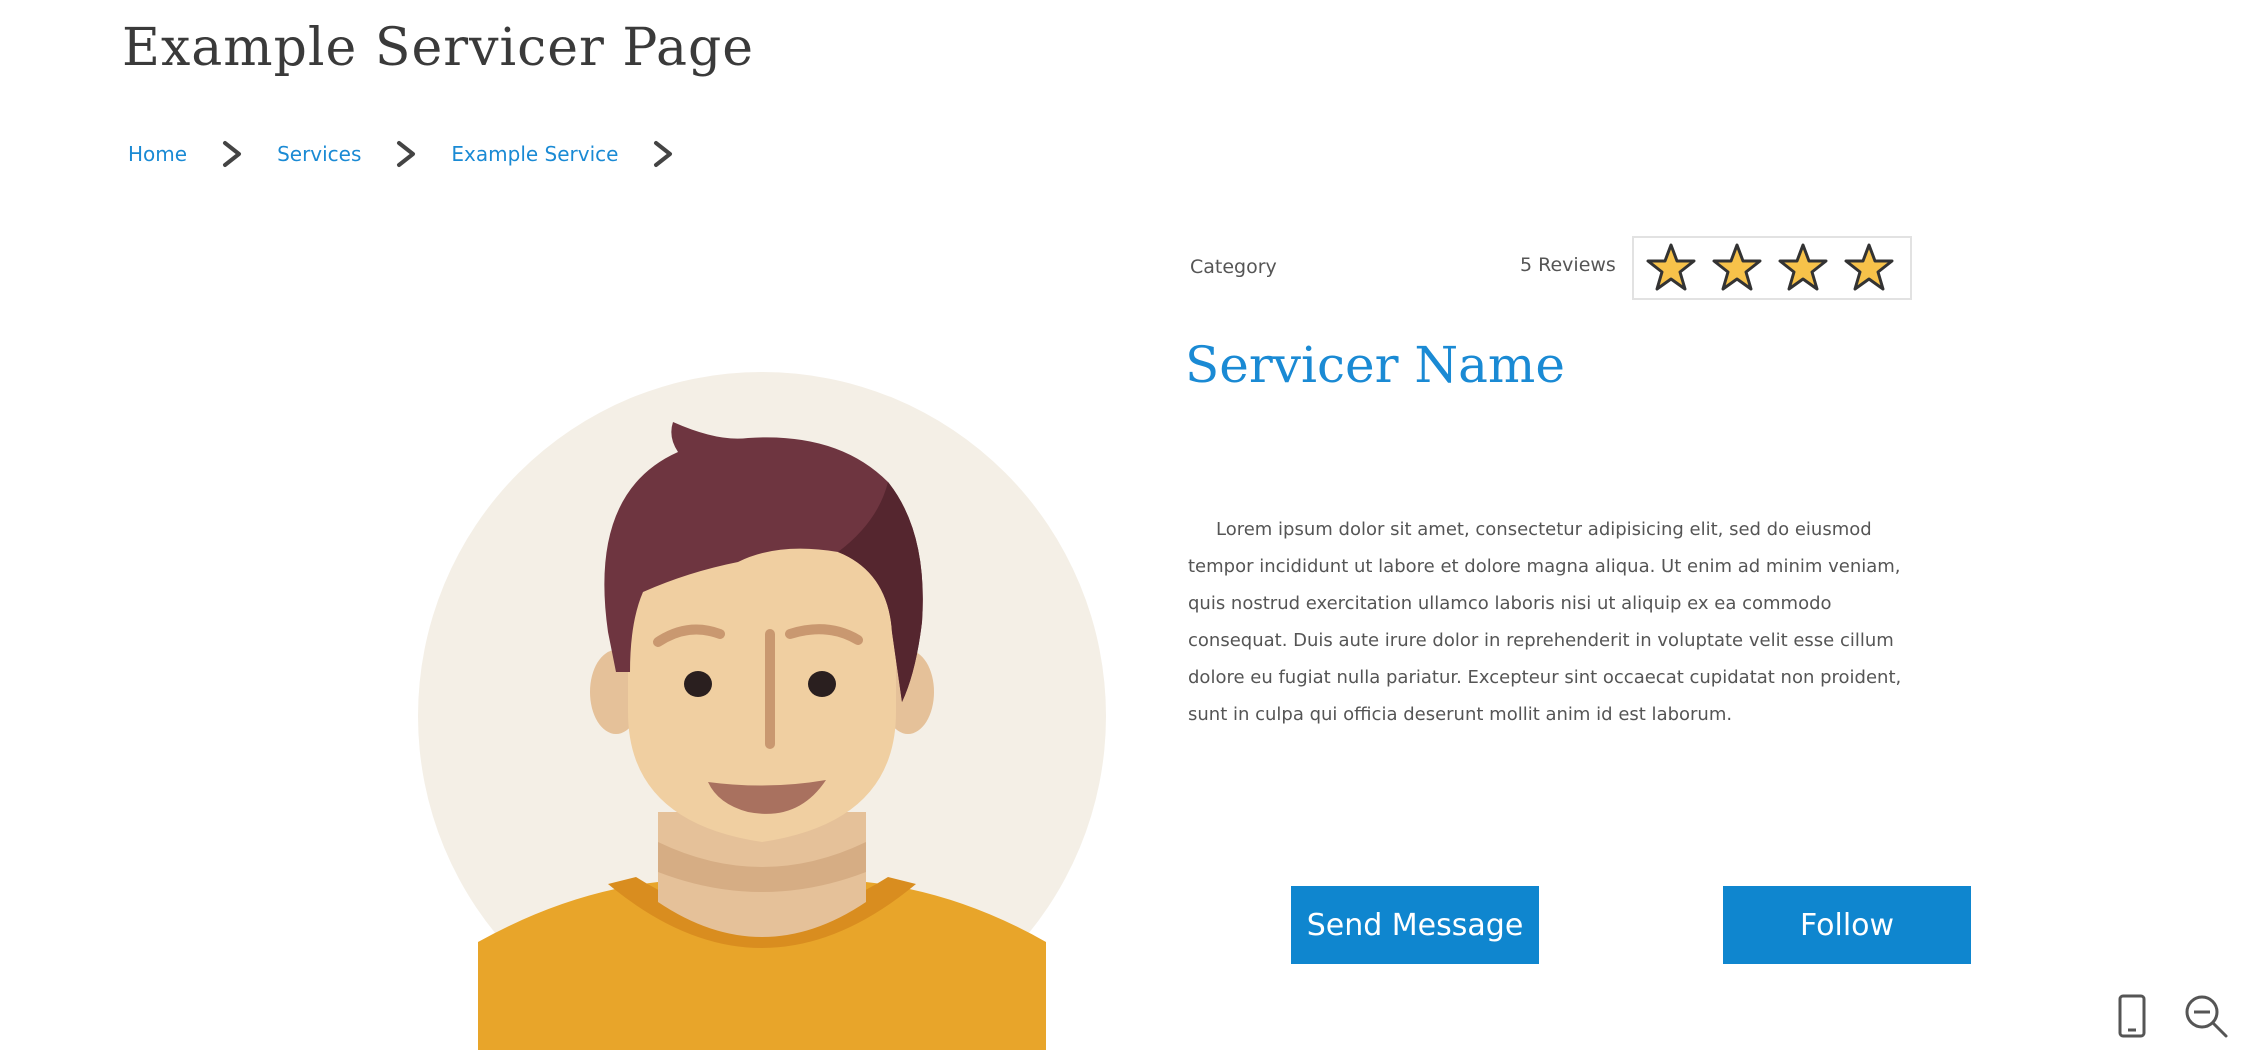 This screenshot has height=1050, width=2256. What do you see at coordinates (1568, 265) in the screenshot?
I see `reviews-count: 5 Reviews` at bounding box center [1568, 265].